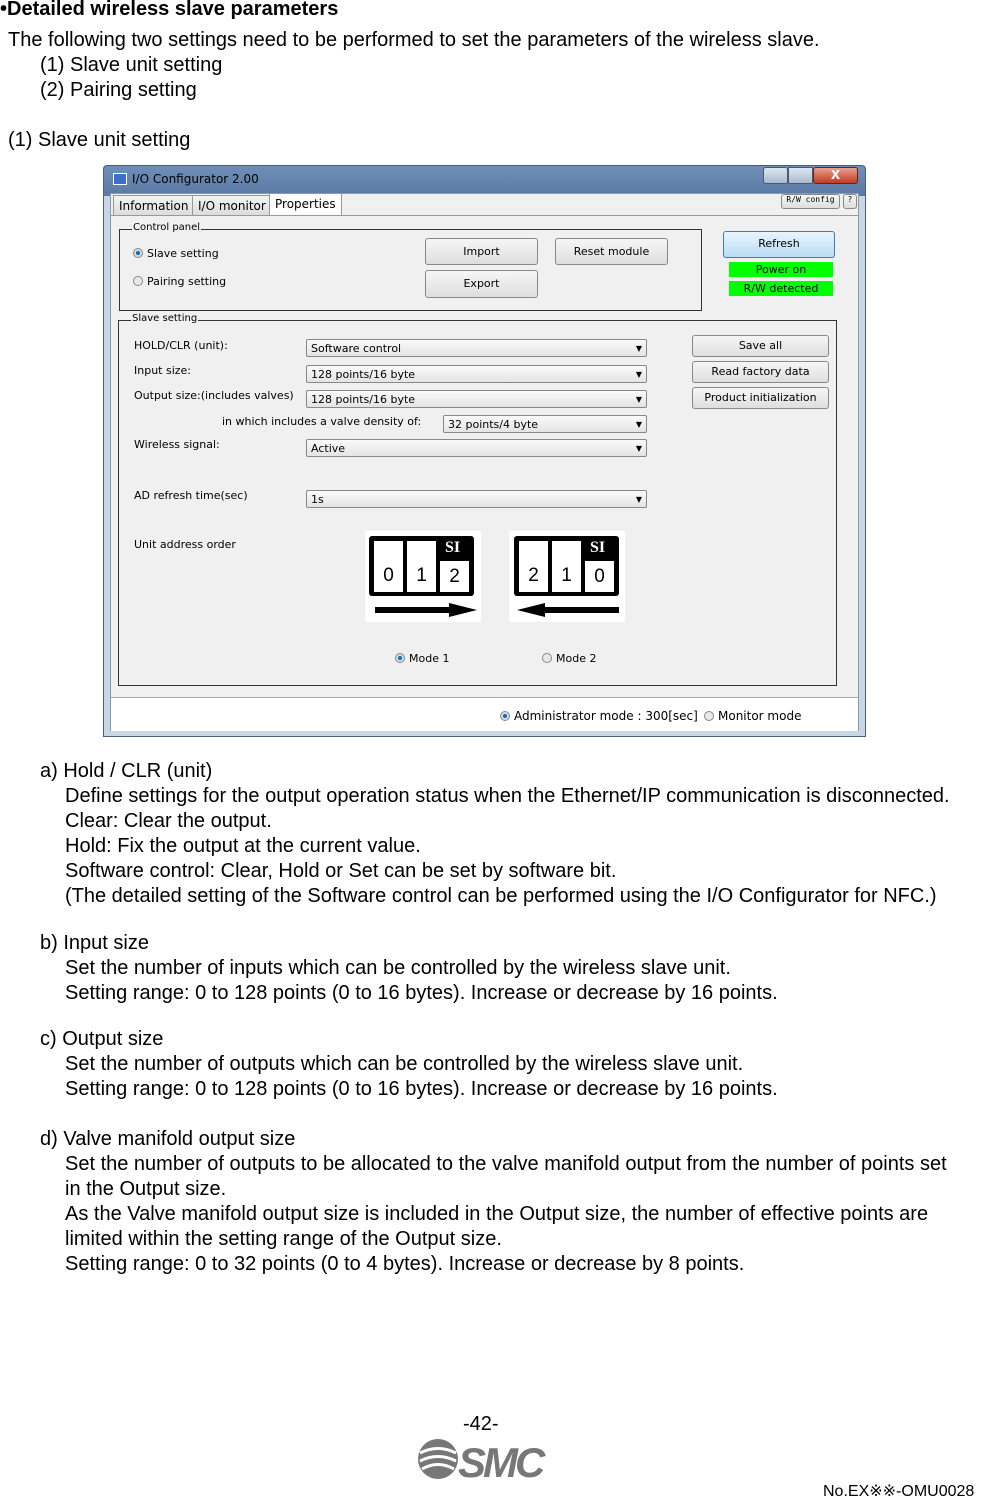 Image resolution: width=985 pixels, height=1504 pixels. I want to click on document-number: No.EX※※-OMU0028, so click(899, 1491).